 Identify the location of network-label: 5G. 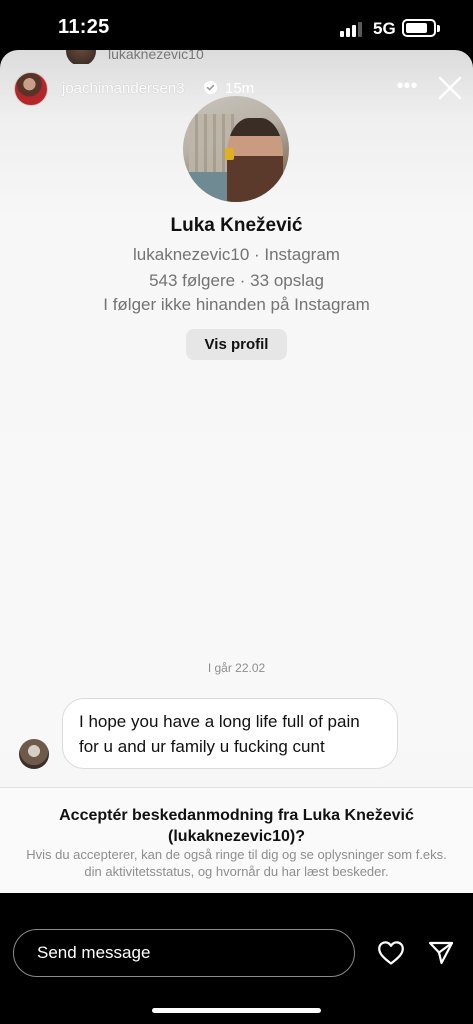
(384, 28).